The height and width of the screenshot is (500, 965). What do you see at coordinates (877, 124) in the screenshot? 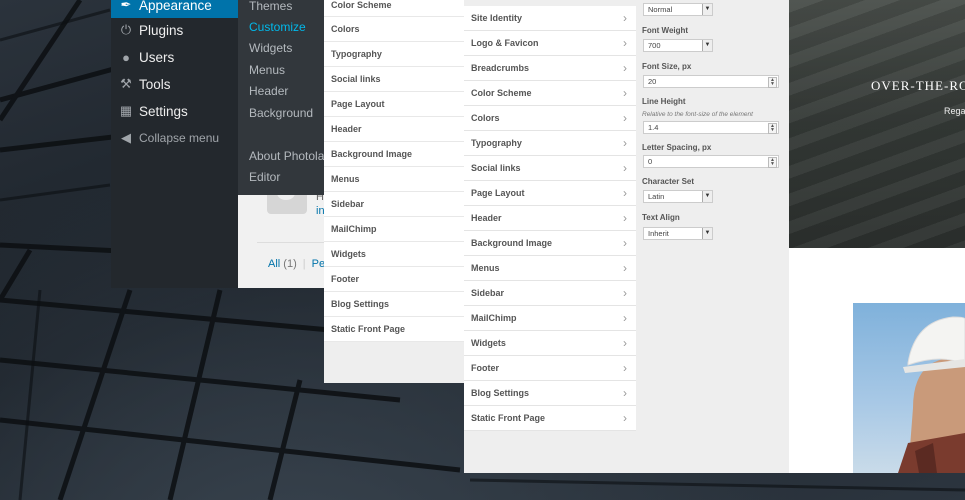
I see `preview-hero: OVER-THE-RO Rega` at bounding box center [877, 124].